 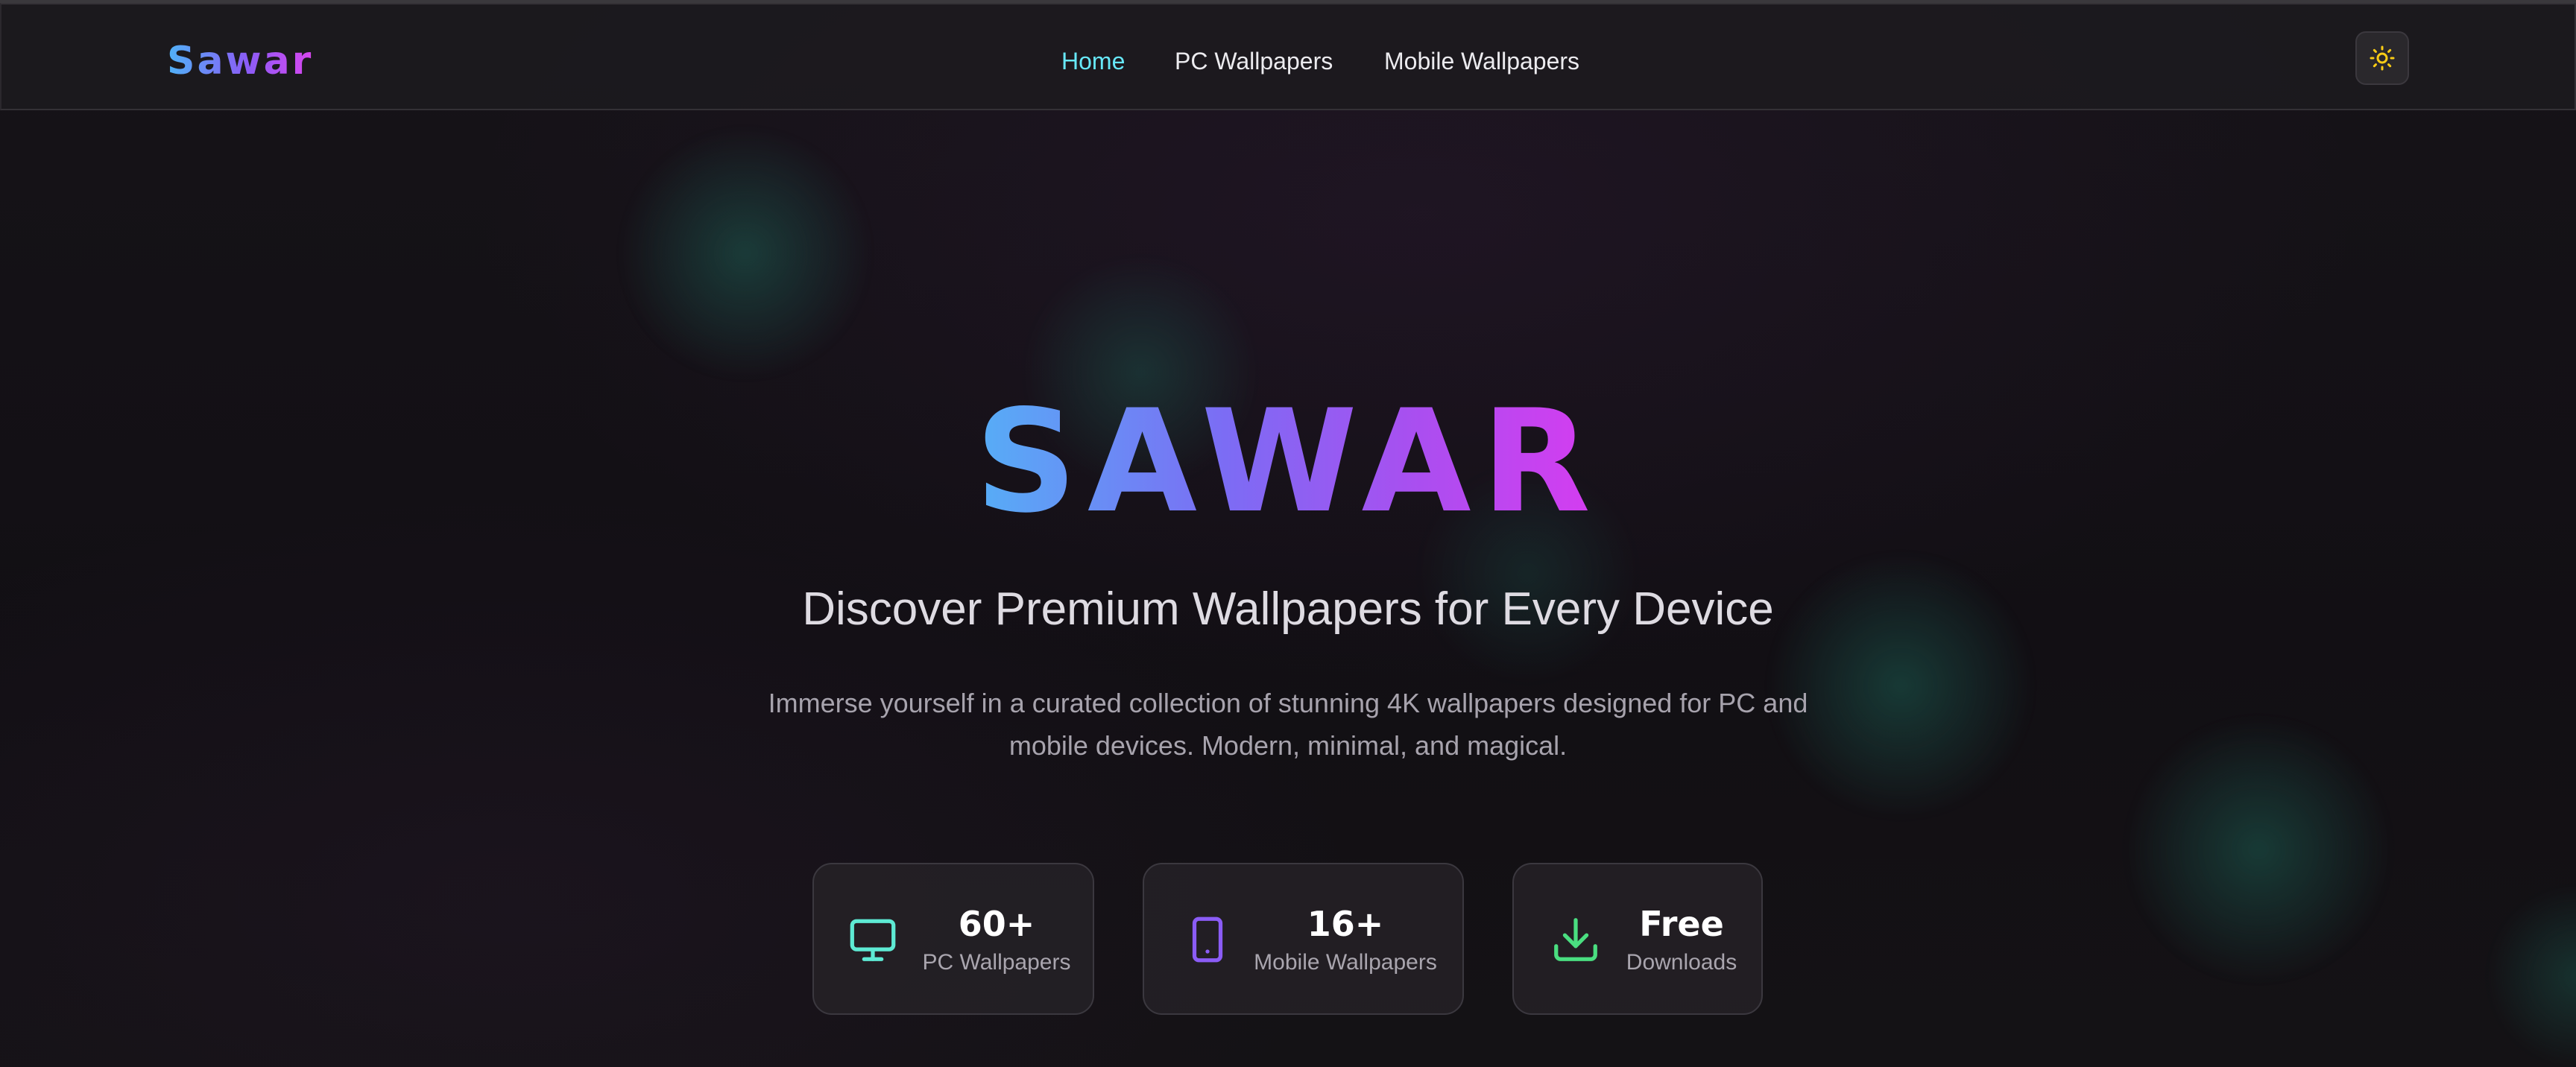 What do you see at coordinates (1254, 61) in the screenshot?
I see `nav-pc-wallpapers: PC Wallpapers` at bounding box center [1254, 61].